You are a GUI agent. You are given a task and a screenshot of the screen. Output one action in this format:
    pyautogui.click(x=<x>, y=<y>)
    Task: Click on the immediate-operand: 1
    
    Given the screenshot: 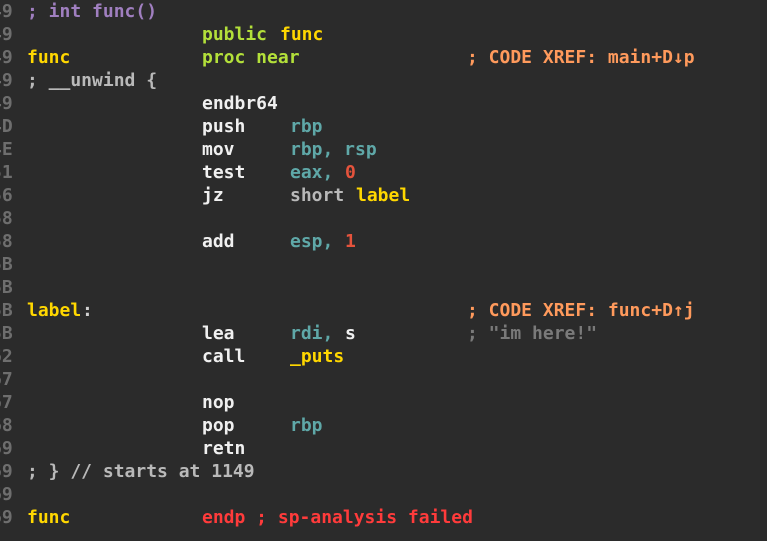 What is the action you would take?
    pyautogui.click(x=350, y=241)
    